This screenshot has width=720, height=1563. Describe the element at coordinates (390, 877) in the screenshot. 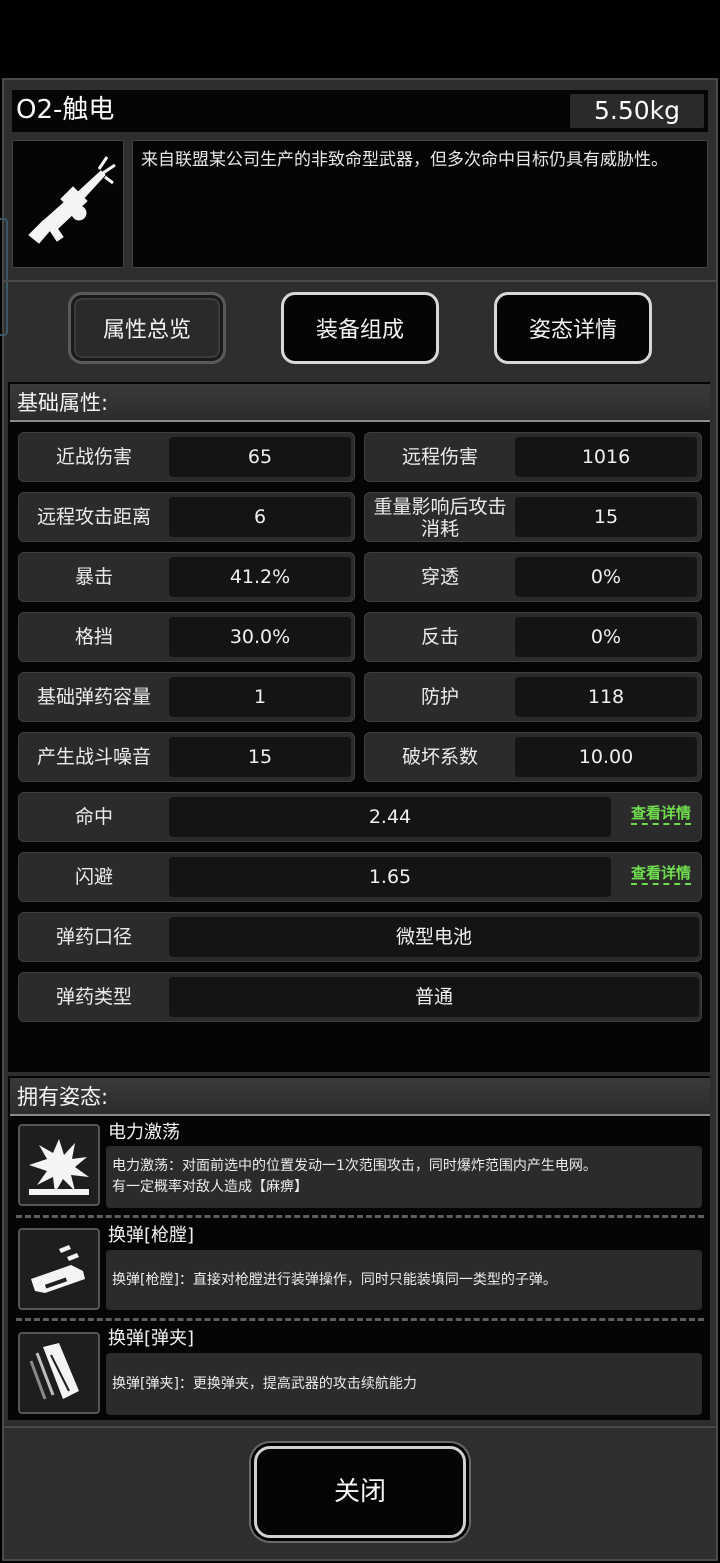

I see `stat-value: 1.65` at that location.